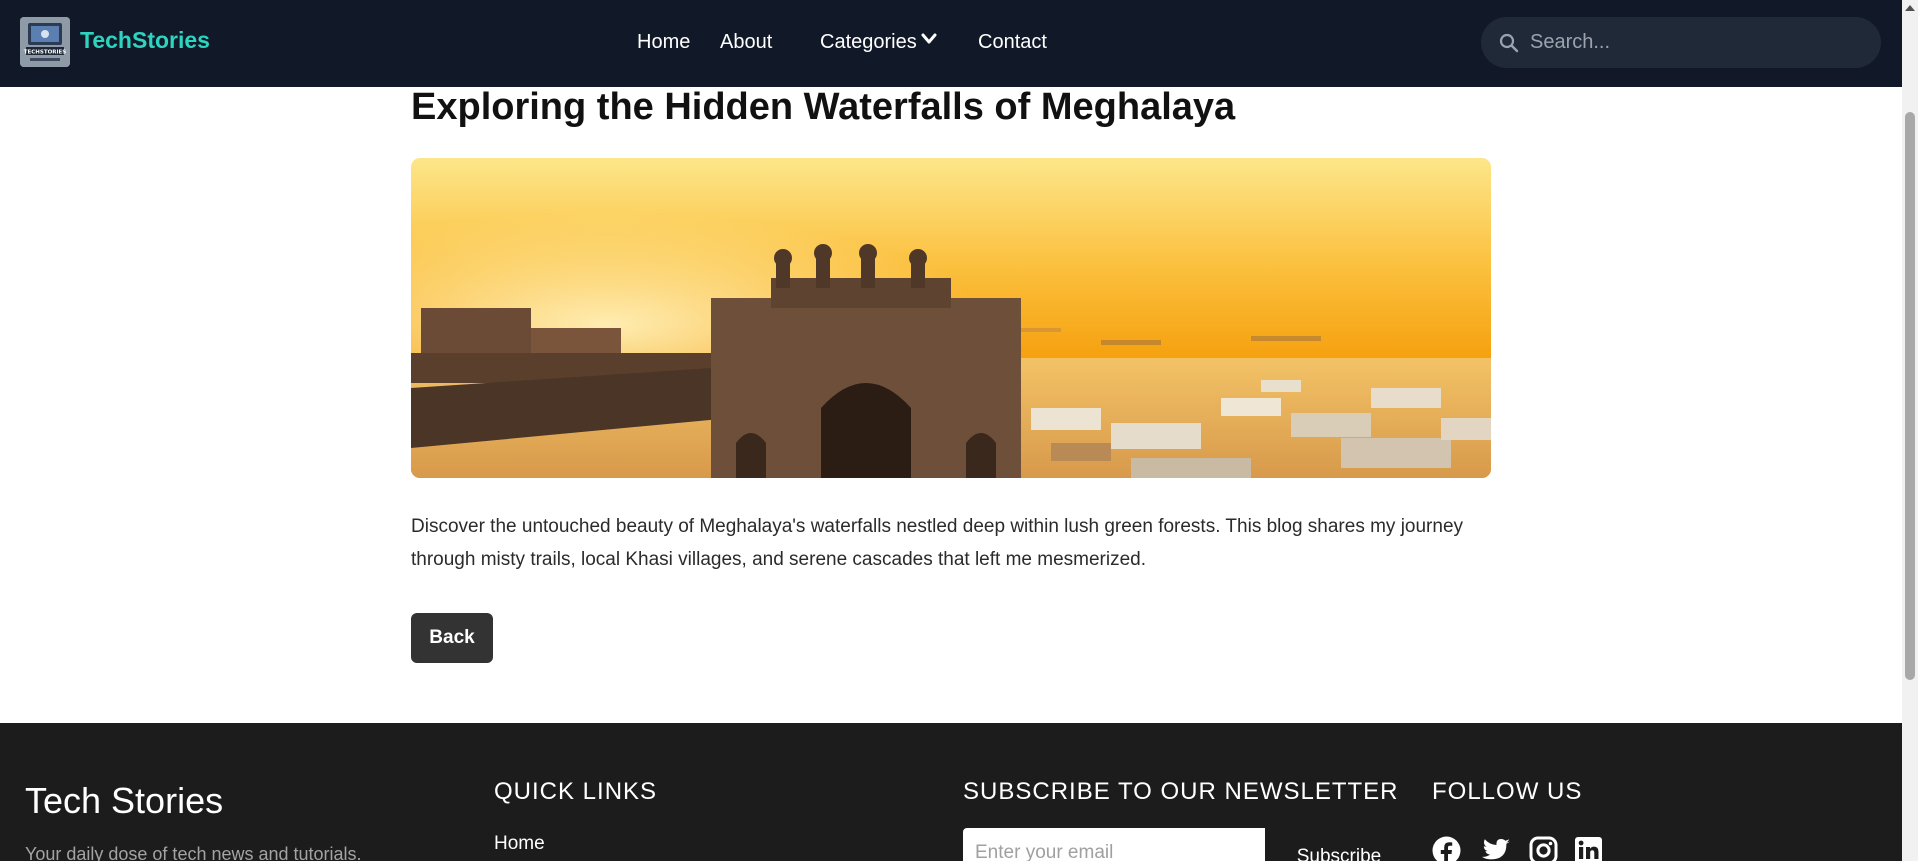 This screenshot has width=1918, height=861. I want to click on newsletter-heading: SUBSCRIBE TO OUR NEWSLETTER, so click(1181, 791).